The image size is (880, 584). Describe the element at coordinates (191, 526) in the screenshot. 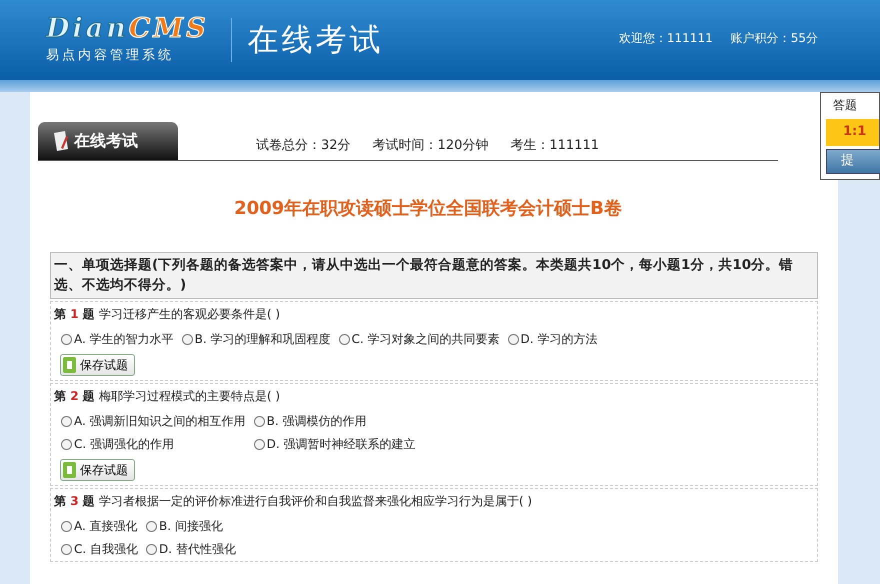

I see `answer-option: B. 间接强化` at that location.